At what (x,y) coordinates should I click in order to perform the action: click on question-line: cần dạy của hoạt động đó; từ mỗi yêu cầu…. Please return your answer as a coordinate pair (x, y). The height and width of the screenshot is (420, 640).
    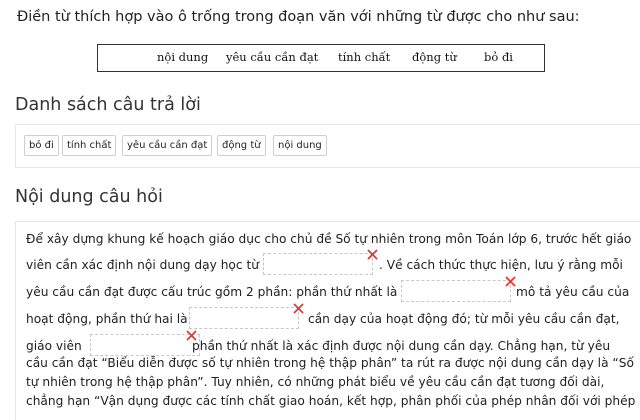
    Looking at the image, I should click on (464, 319).